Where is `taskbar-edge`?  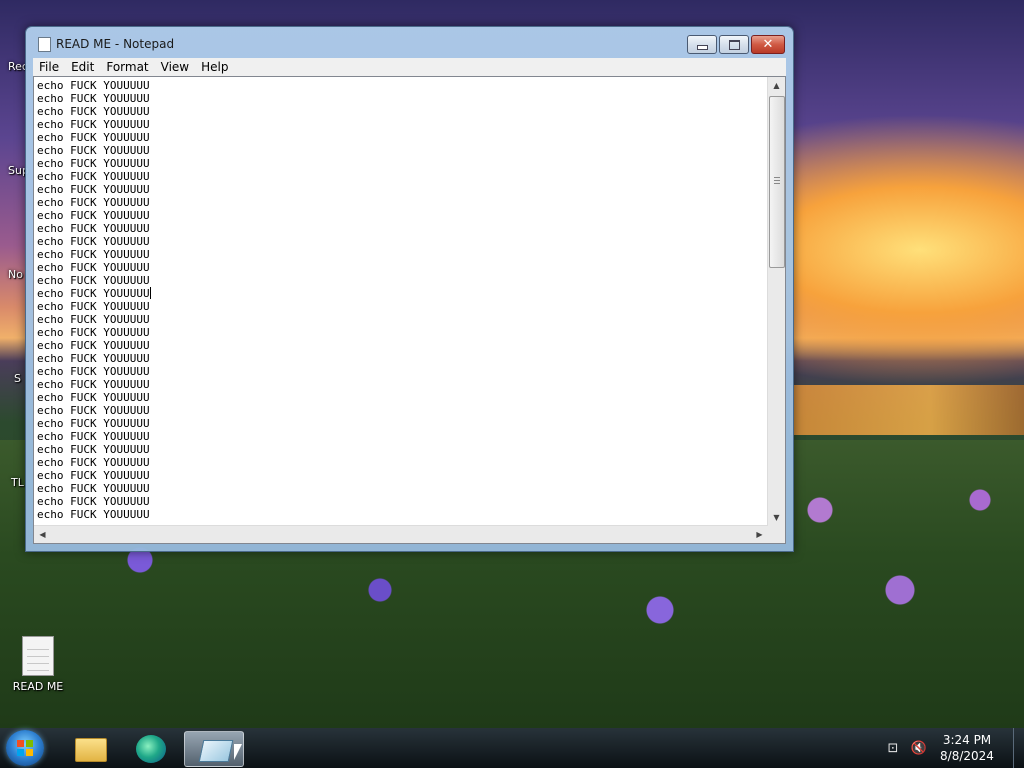 taskbar-edge is located at coordinates (151, 748).